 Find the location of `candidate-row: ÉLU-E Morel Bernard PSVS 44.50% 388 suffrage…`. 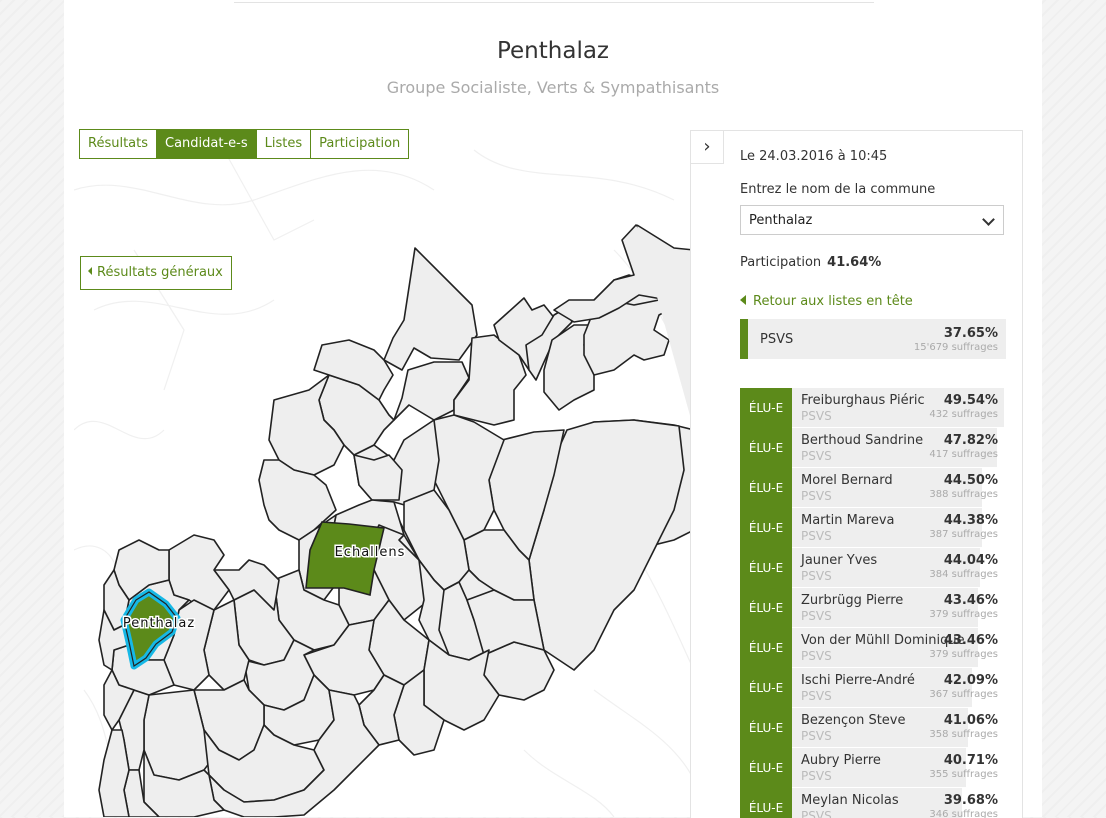

candidate-row: ÉLU-E Morel Bernard PSVS 44.50% 388 suffrage… is located at coordinates (873, 488).